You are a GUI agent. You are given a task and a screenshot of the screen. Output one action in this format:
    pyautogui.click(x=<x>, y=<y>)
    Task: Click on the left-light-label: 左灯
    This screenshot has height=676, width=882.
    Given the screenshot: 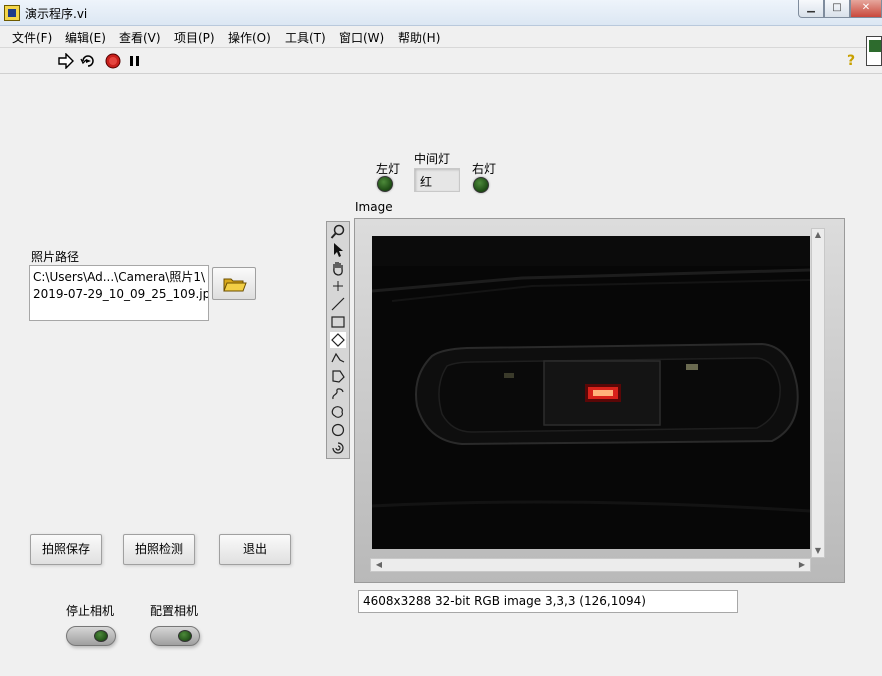 What is the action you would take?
    pyautogui.click(x=388, y=169)
    